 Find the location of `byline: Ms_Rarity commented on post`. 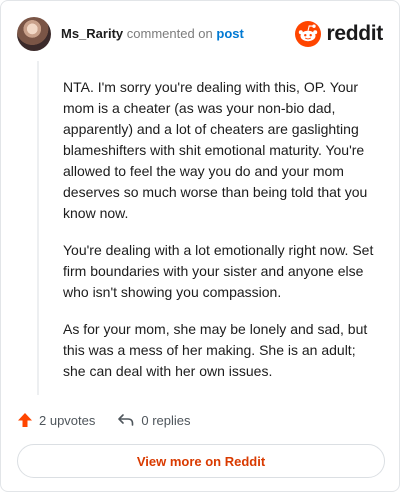

byline: Ms_Rarity commented on post is located at coordinates (152, 33).